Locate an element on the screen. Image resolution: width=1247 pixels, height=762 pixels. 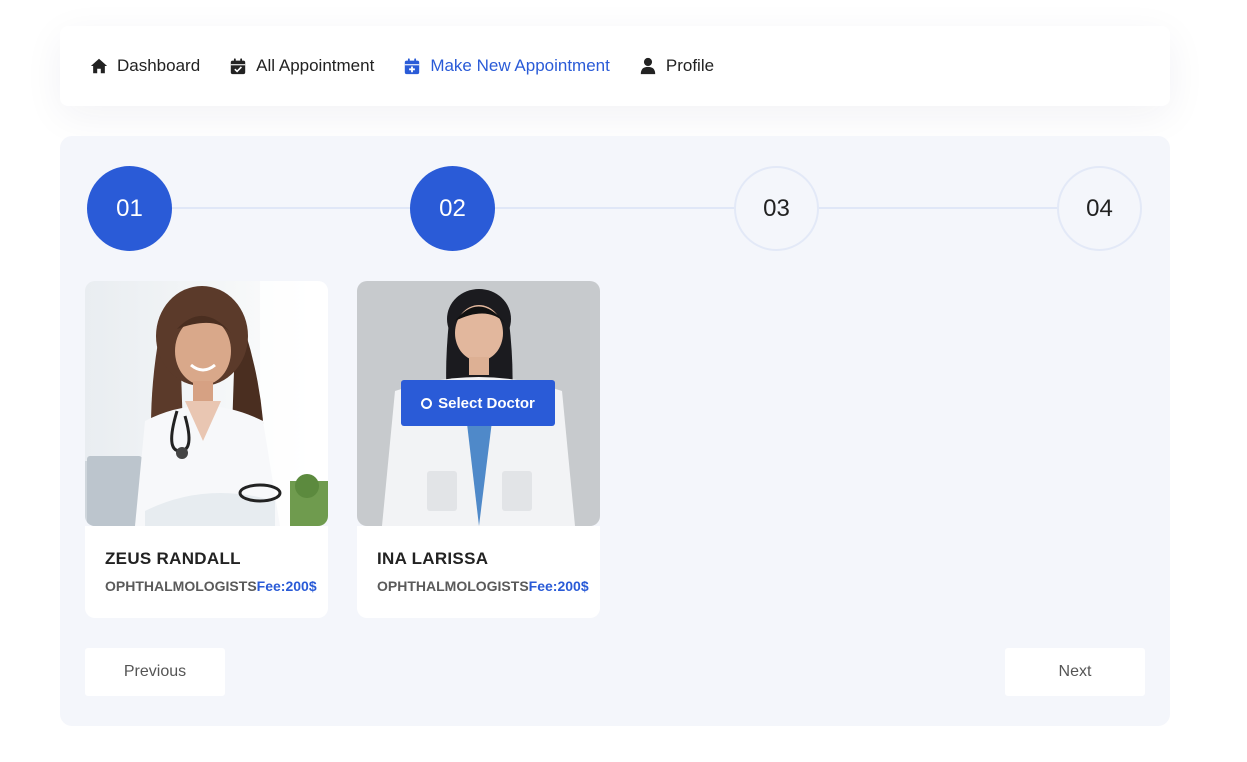
select-doctor-button: Select Doctor is located at coordinates (478, 403).